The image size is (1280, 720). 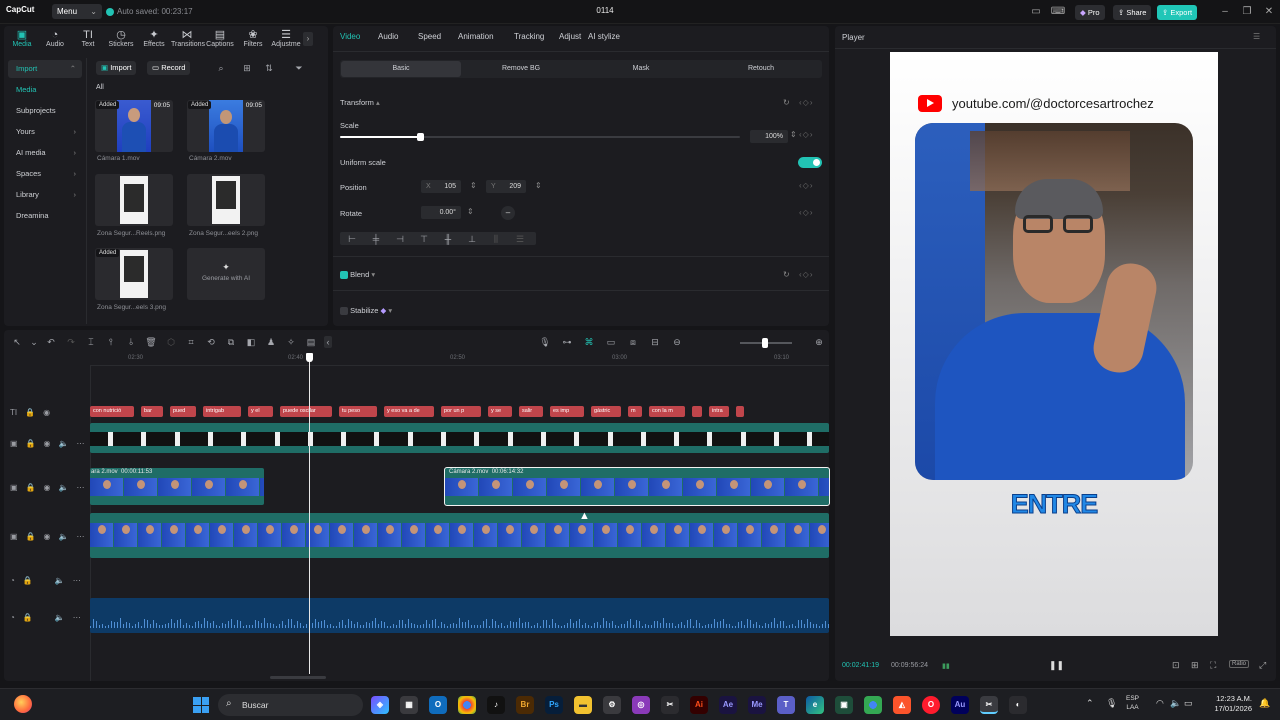 I want to click on delete-icon: 🗑, so click(x=151, y=342).